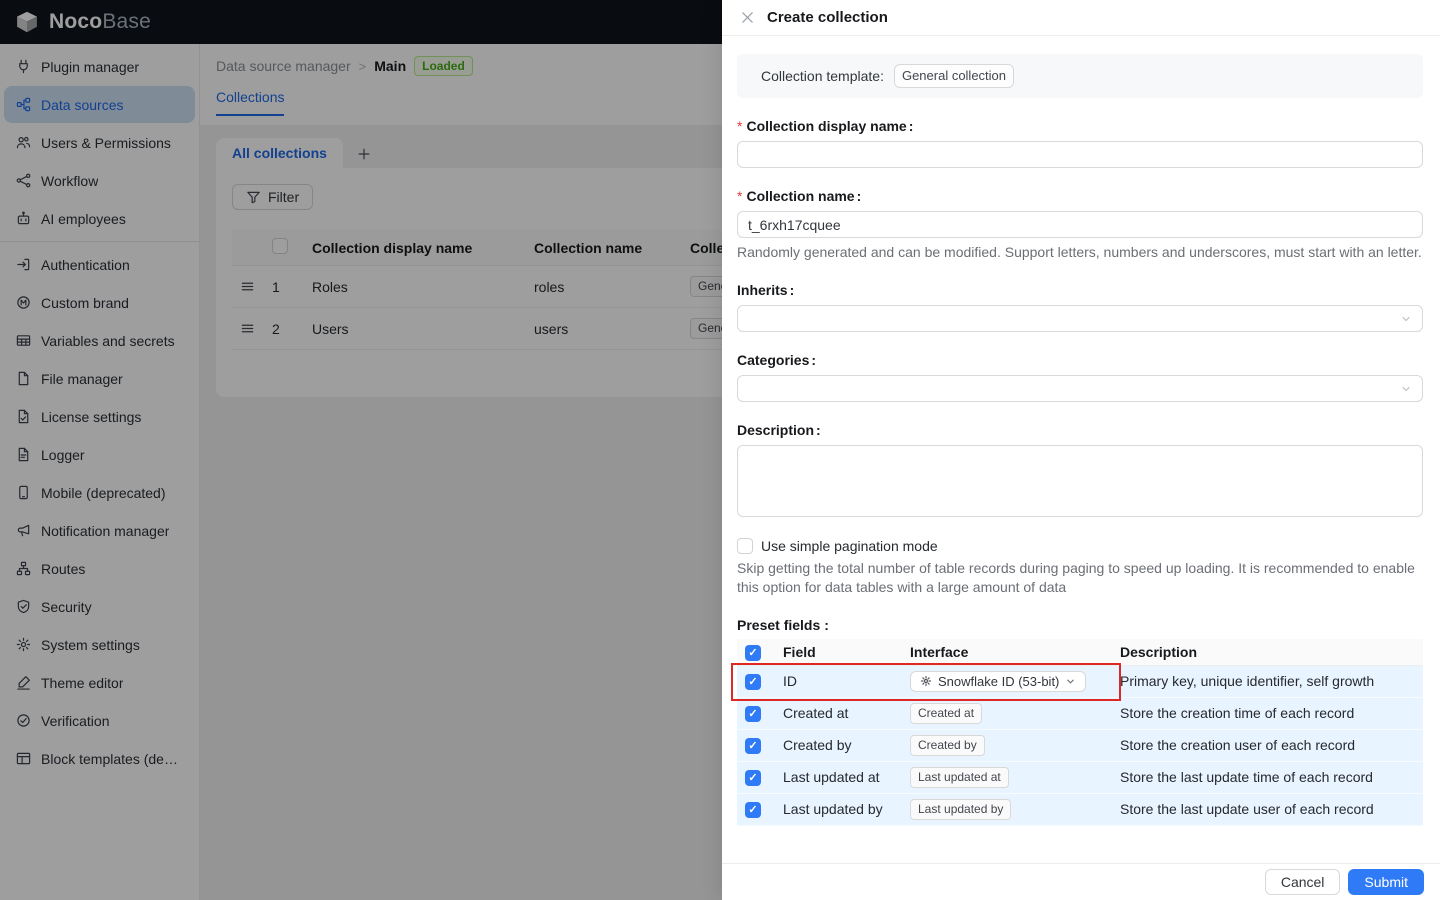 The width and height of the screenshot is (1440, 900). I want to click on submit-button: Submit, so click(1386, 882).